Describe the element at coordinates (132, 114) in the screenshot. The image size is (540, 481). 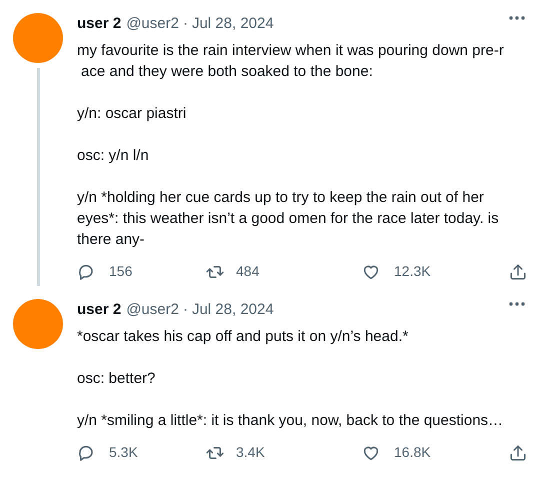
I see `post-text: y/n: oscar piastri` at that location.